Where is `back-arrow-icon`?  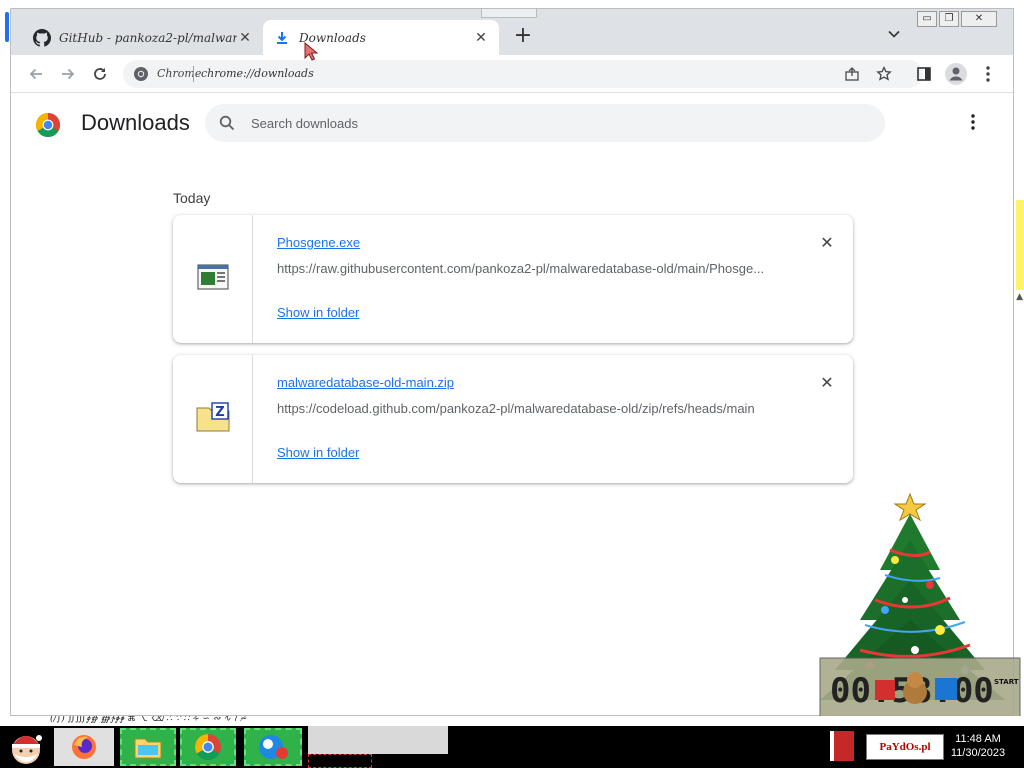
back-arrow-icon is located at coordinates (35, 74).